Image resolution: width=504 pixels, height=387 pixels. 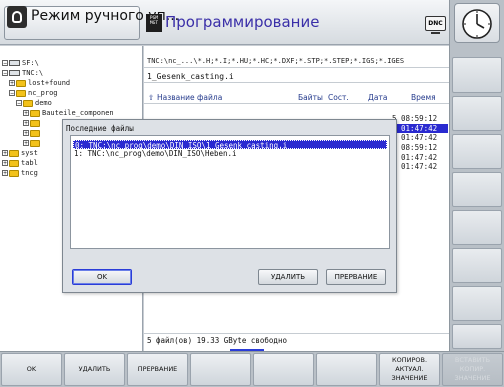 I want to click on softkey-7: КОПИРОВ. АКТУАЛ. ЗНАЧЕНИЕ, so click(x=409, y=369).